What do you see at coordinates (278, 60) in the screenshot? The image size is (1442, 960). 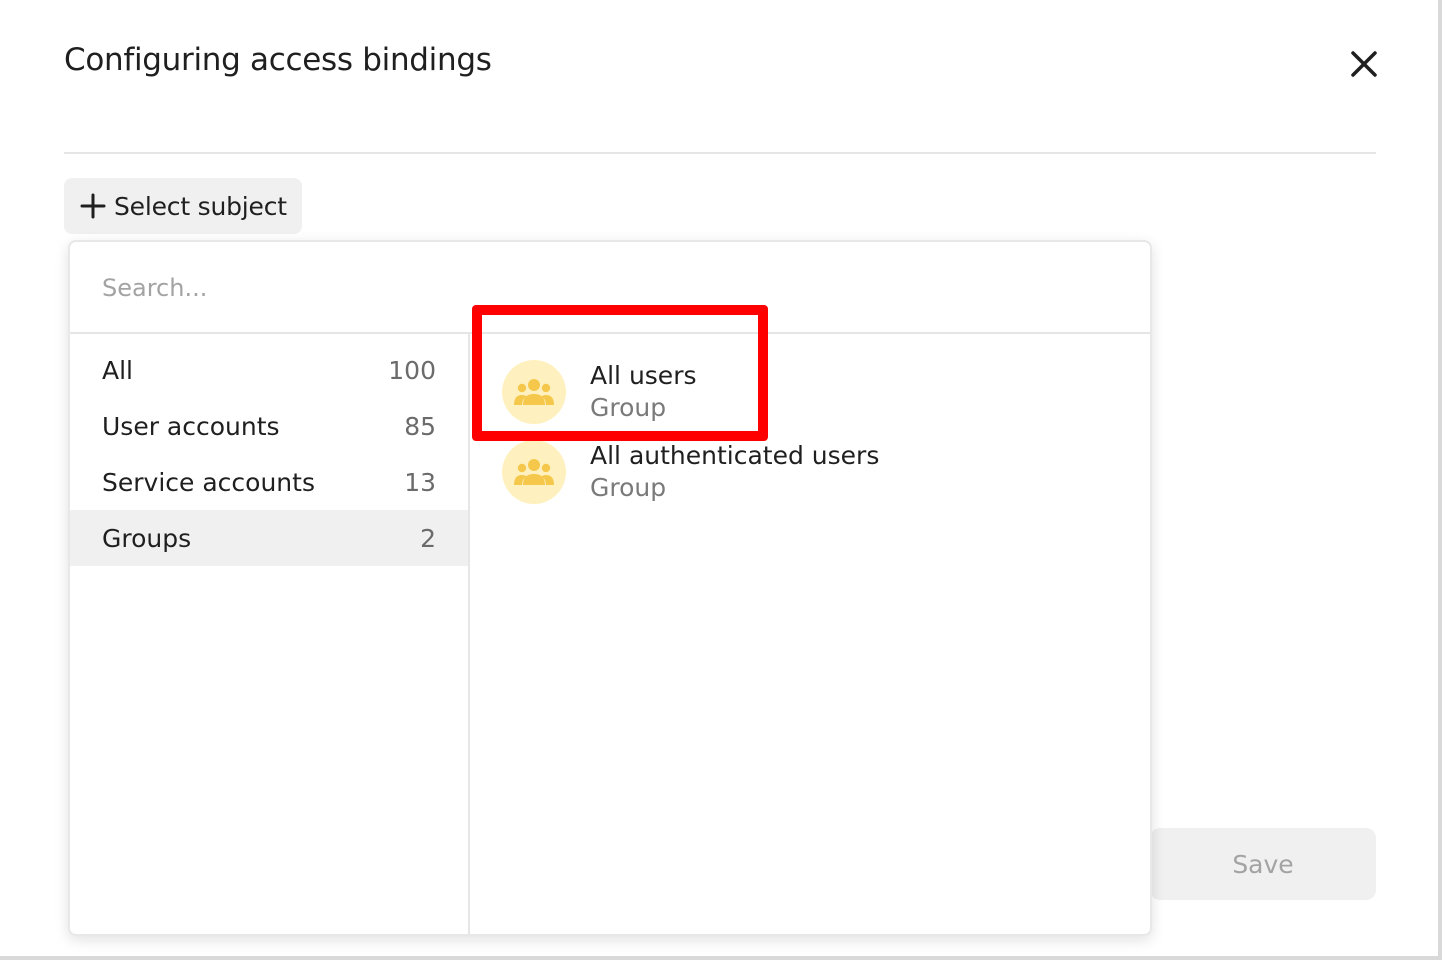 I see `dialog-title: Configuring access bindings` at bounding box center [278, 60].